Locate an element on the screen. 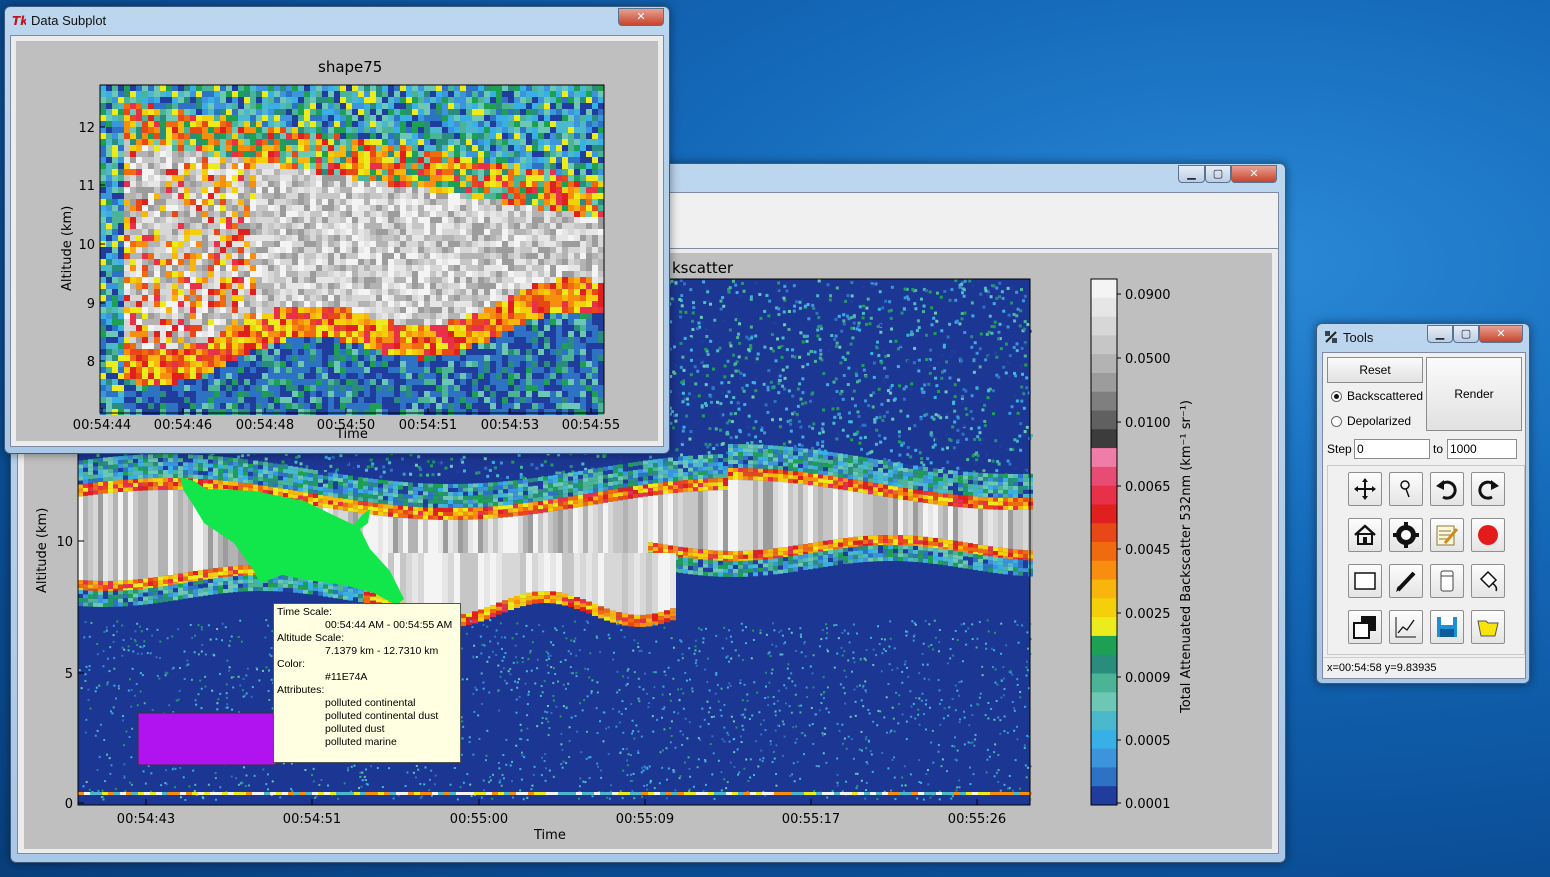 This screenshot has width=1550, height=877. eraser-icon is located at coordinates (1447, 581).